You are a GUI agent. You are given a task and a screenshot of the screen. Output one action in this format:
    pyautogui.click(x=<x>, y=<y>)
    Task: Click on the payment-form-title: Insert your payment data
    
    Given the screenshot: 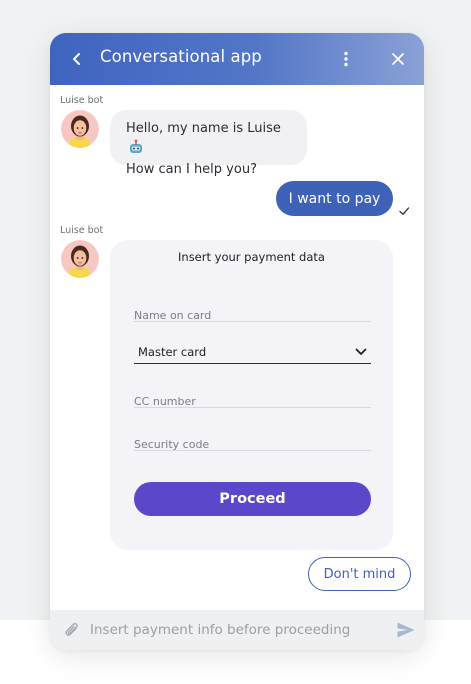 What is the action you would take?
    pyautogui.click(x=251, y=257)
    